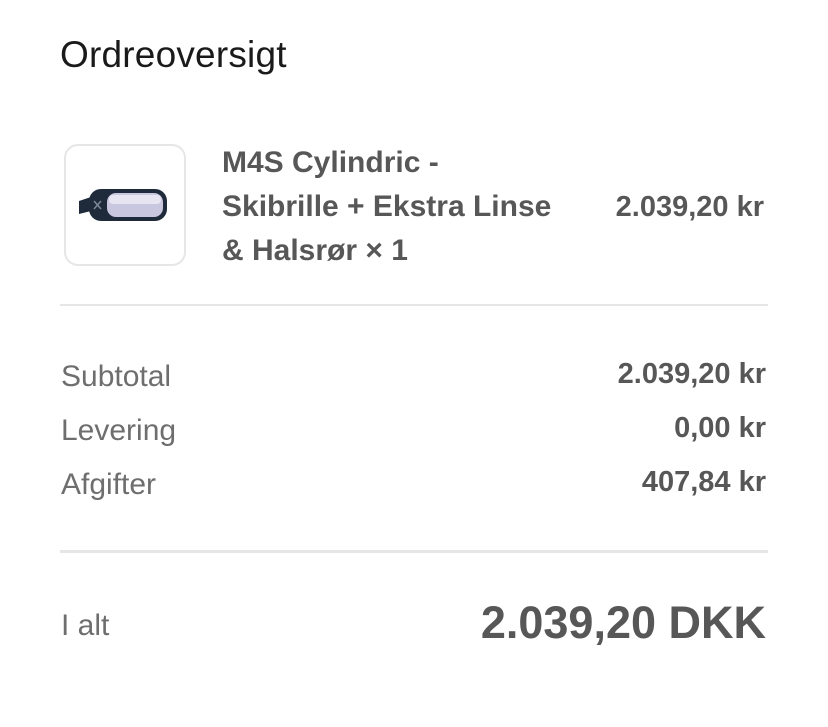 This screenshot has height=727, width=828. I want to click on product-quantity: × 1, so click(386, 250).